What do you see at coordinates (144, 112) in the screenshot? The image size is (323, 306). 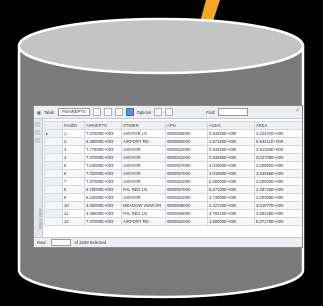 I see `options-button: Options` at bounding box center [144, 112].